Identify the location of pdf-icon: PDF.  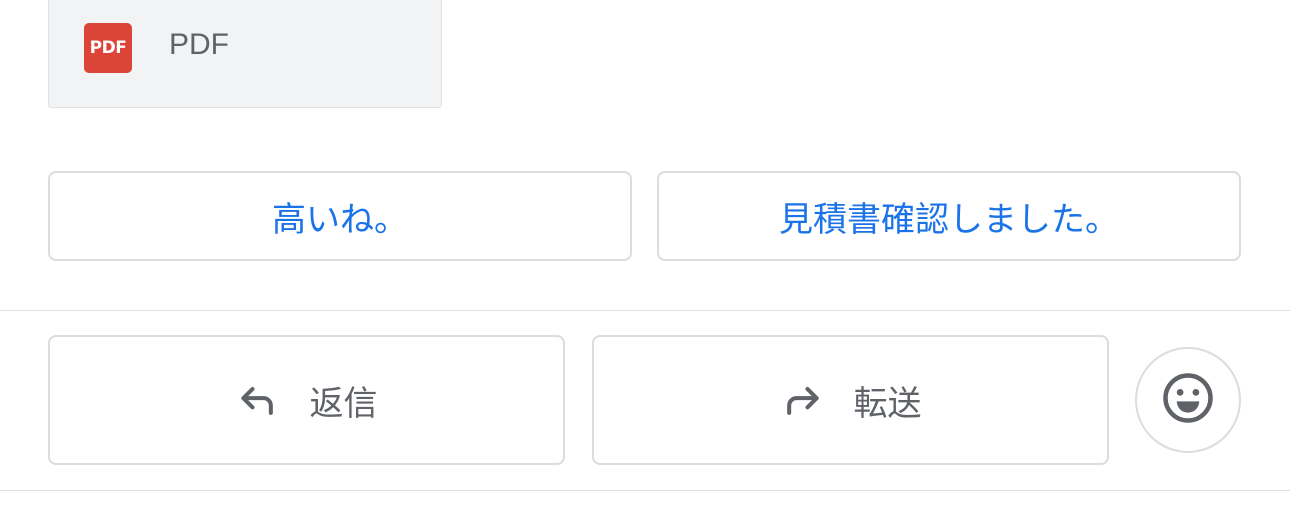
(108, 48).